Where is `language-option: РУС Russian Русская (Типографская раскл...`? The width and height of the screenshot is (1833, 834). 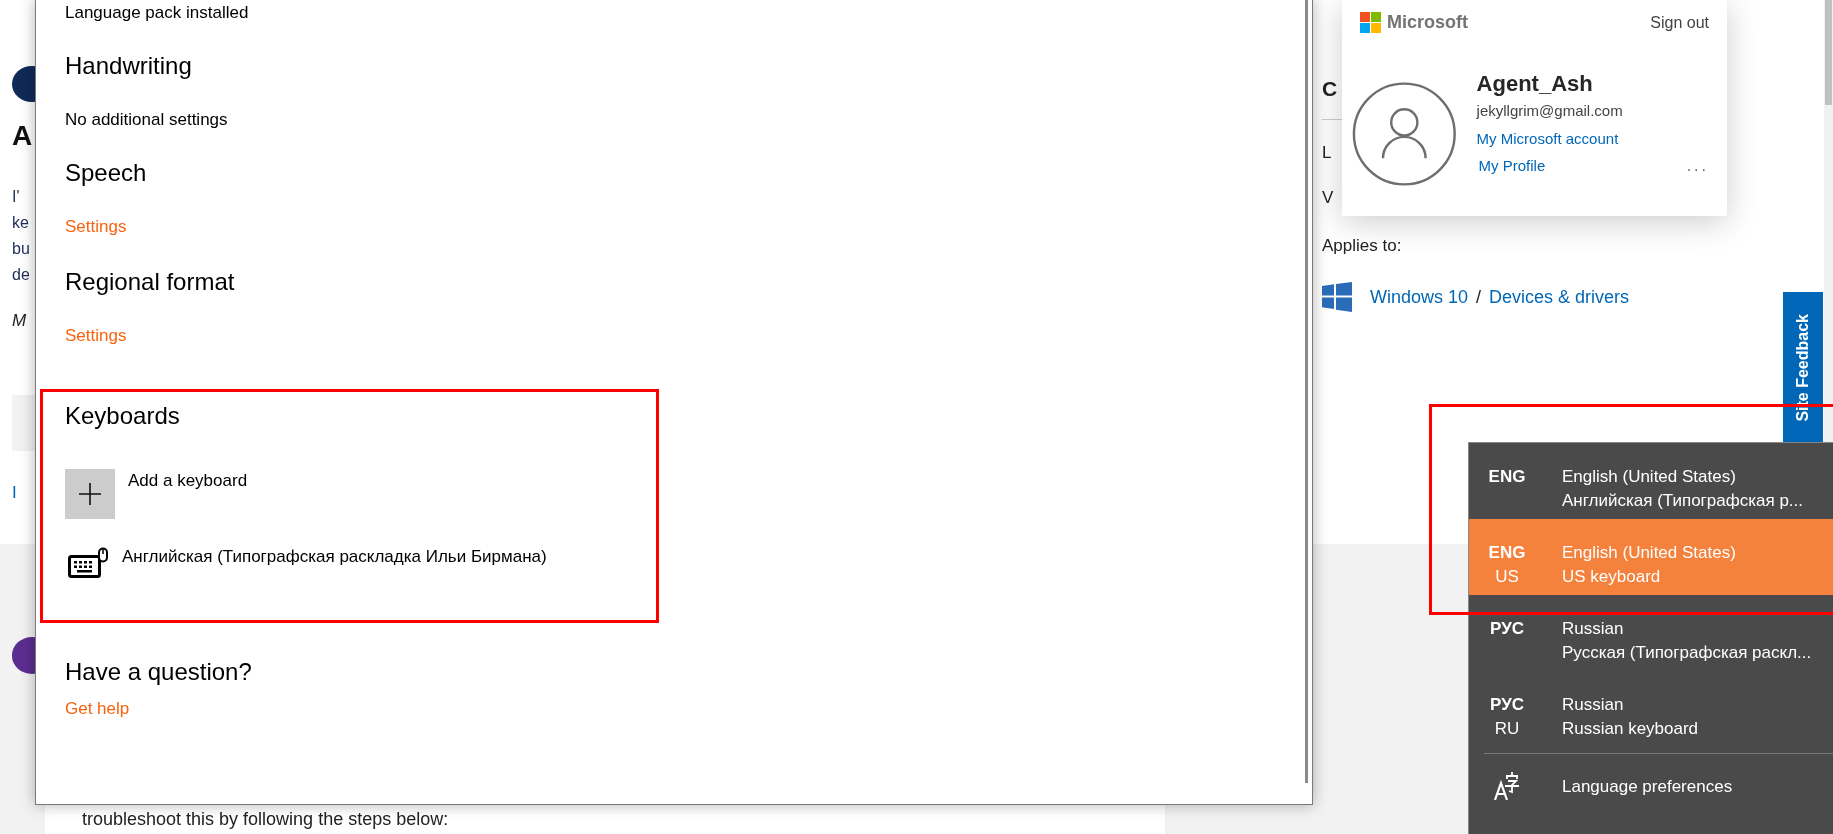 language-option: РУС Russian Русская (Типографская раскл... is located at coordinates (1651, 633).